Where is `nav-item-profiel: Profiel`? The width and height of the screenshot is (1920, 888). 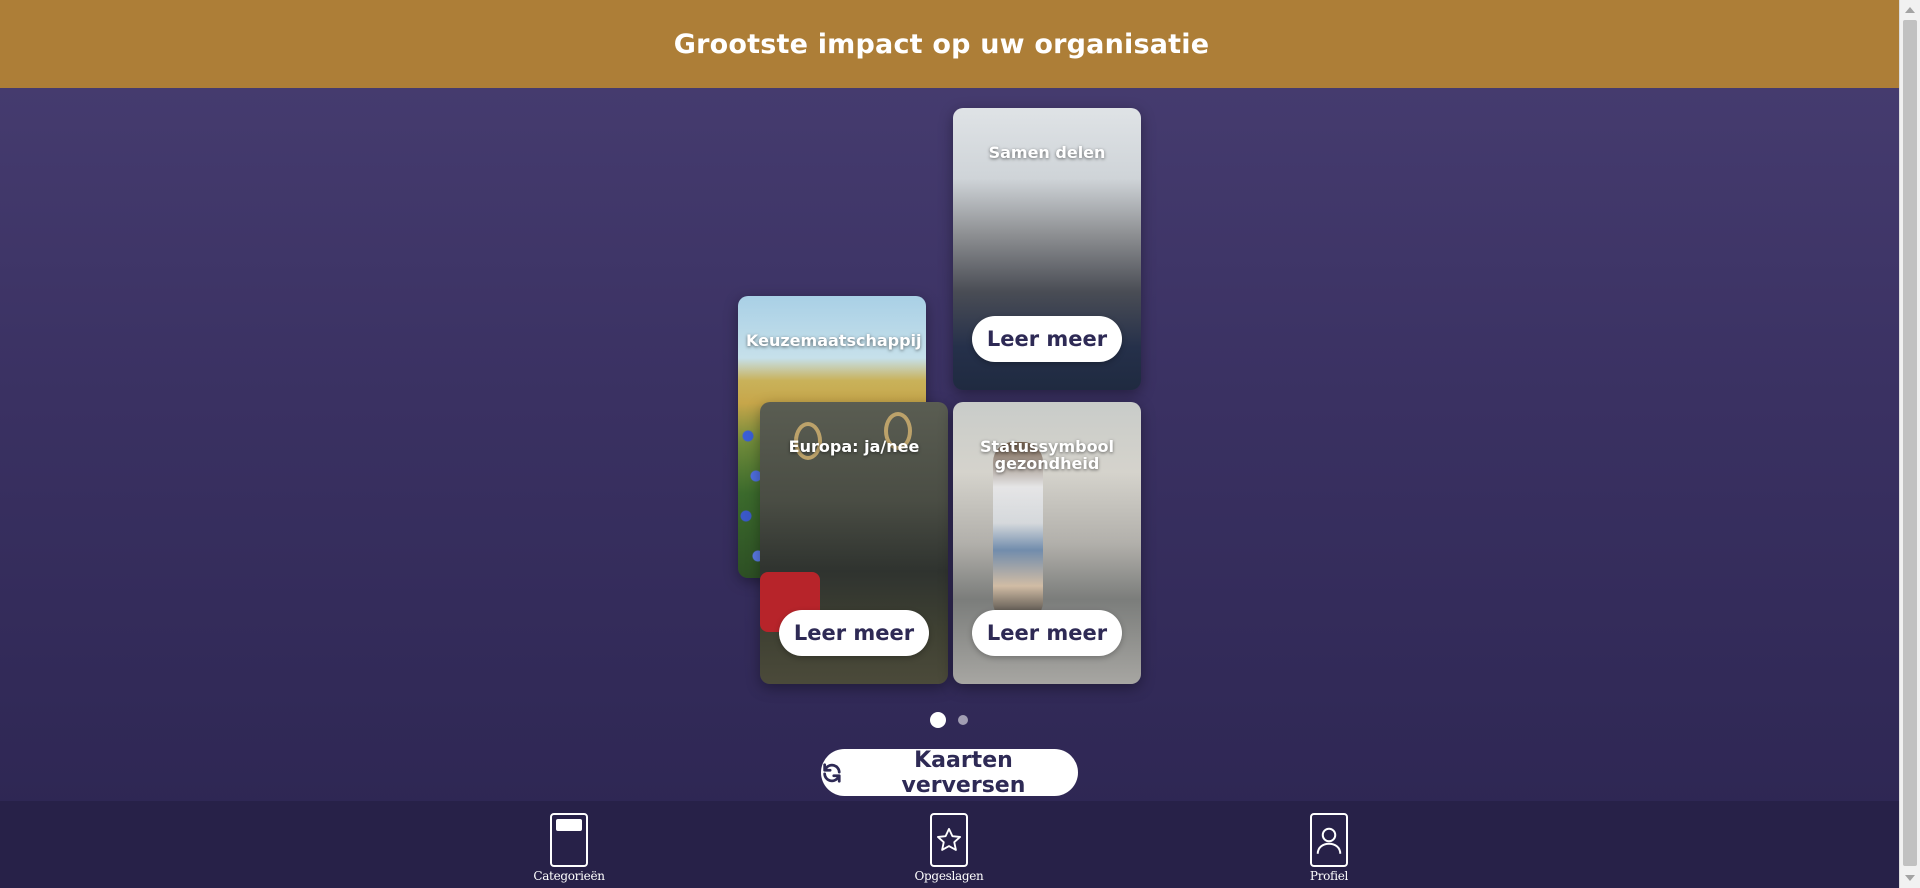 nav-item-profiel: Profiel is located at coordinates (1329, 848).